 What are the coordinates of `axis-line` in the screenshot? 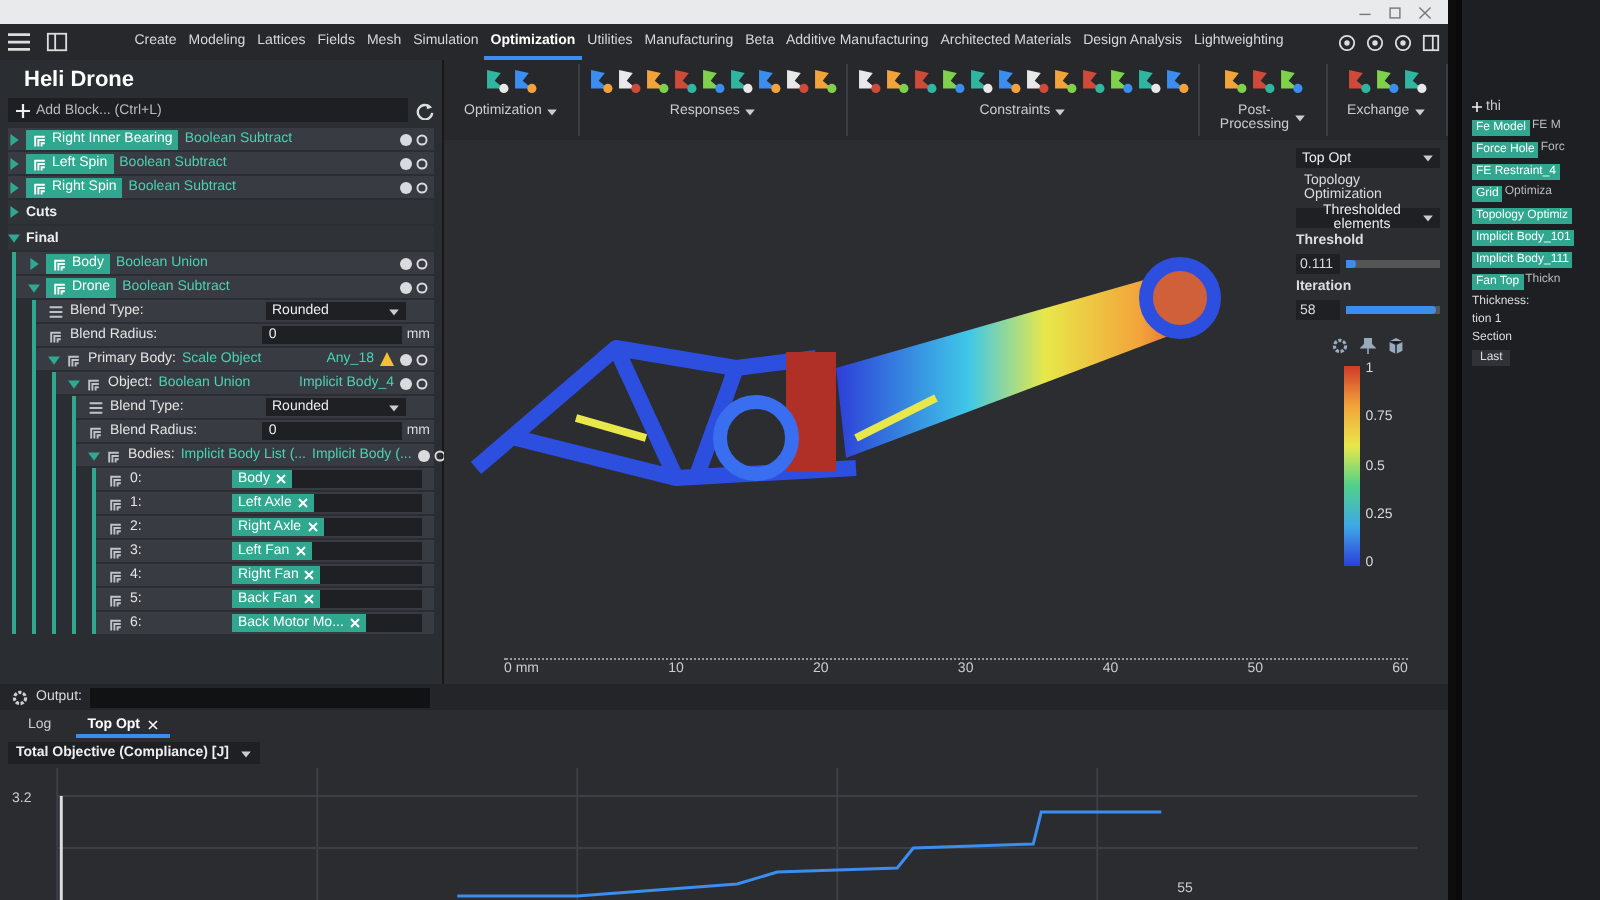 It's located at (61, 848).